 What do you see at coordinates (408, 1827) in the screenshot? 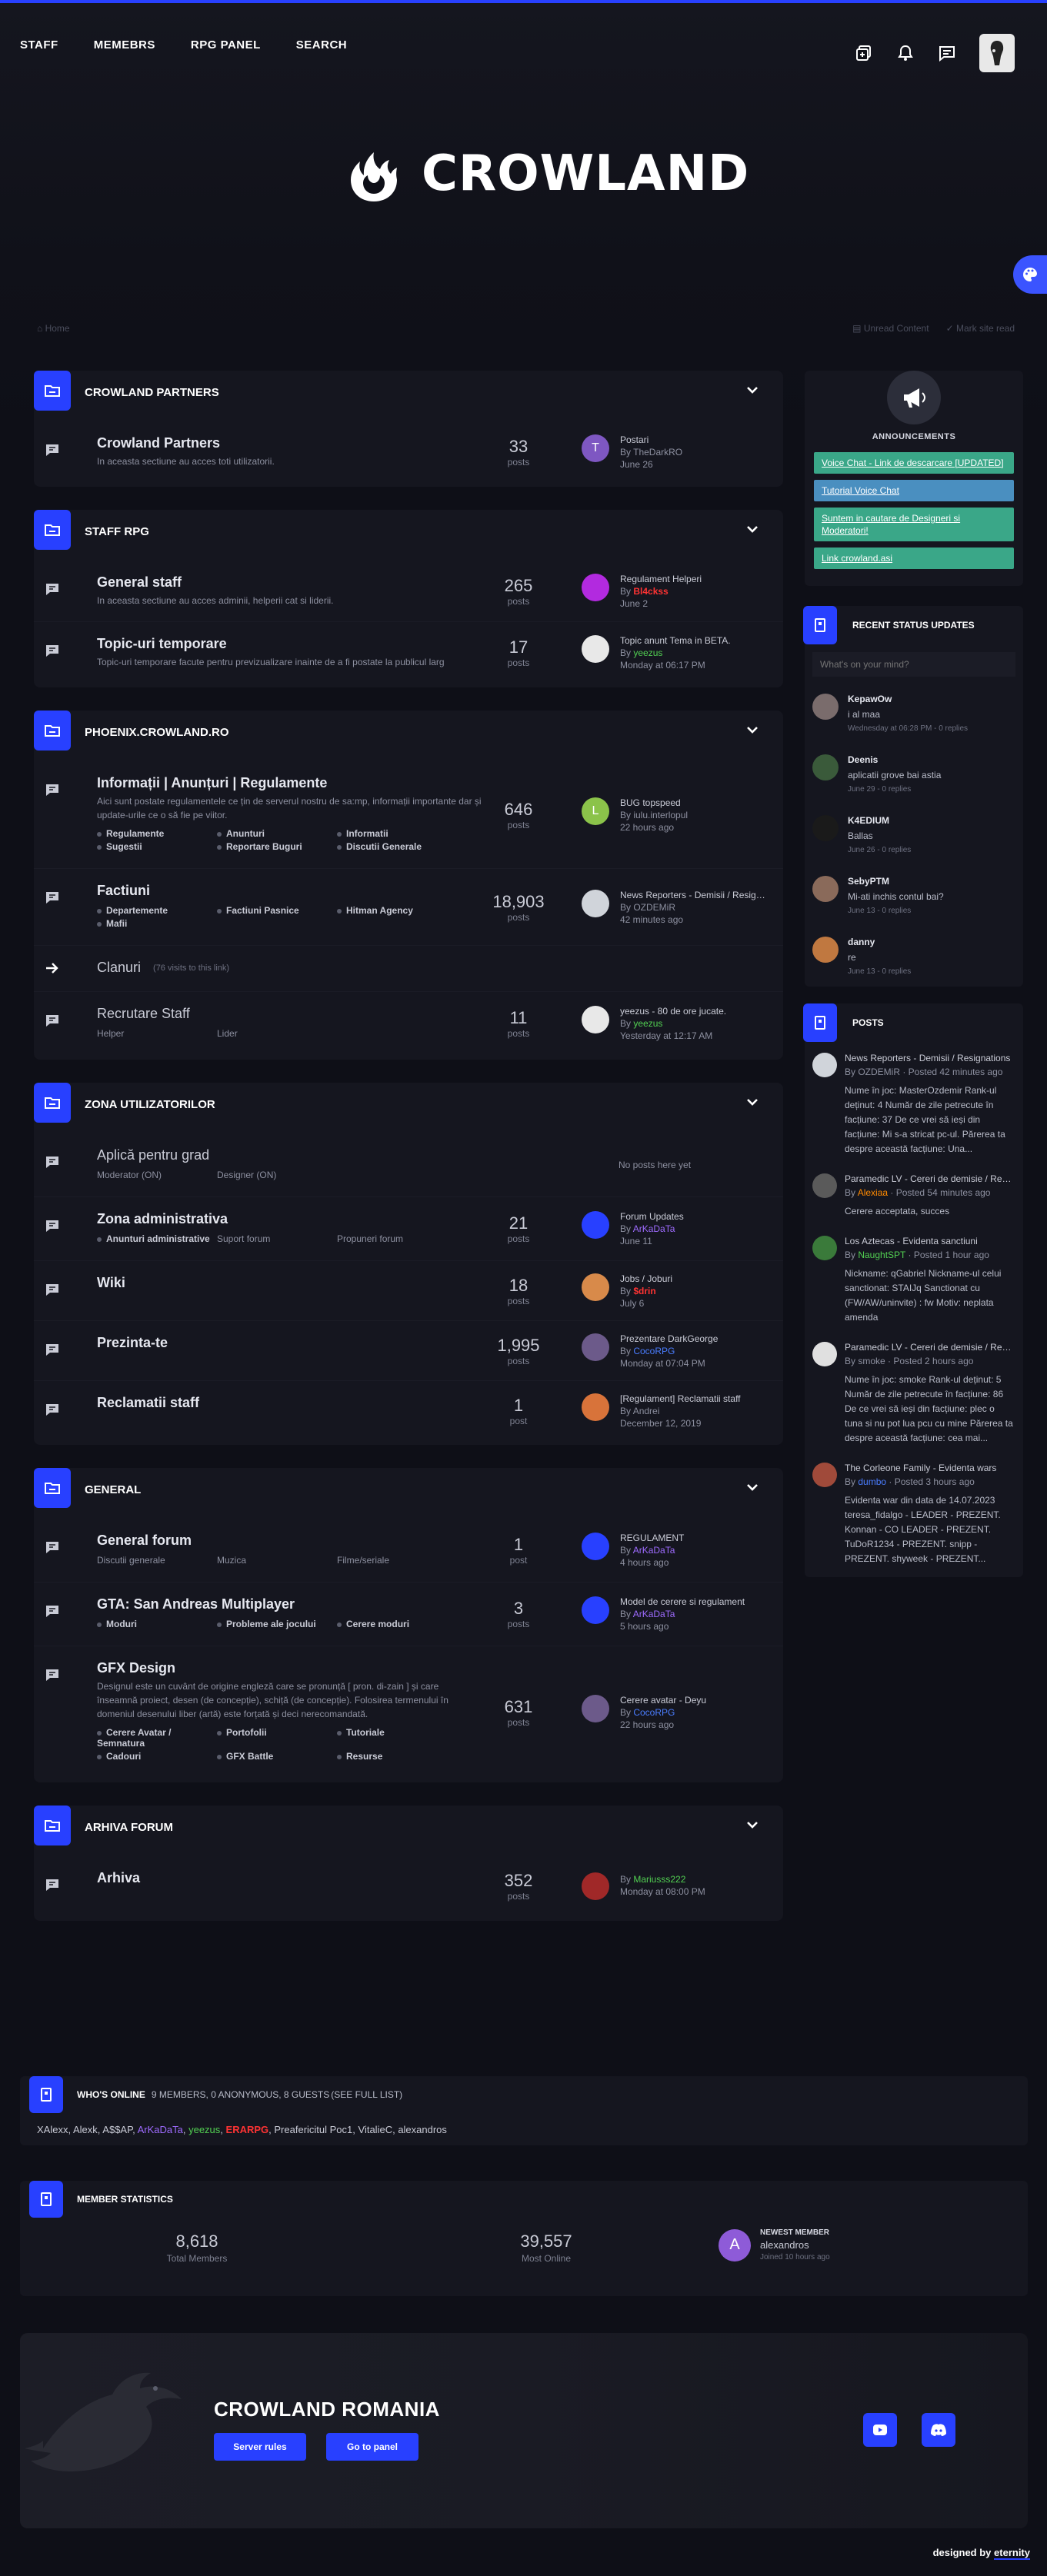
I see `category-header: ARHIVA FORUM` at bounding box center [408, 1827].